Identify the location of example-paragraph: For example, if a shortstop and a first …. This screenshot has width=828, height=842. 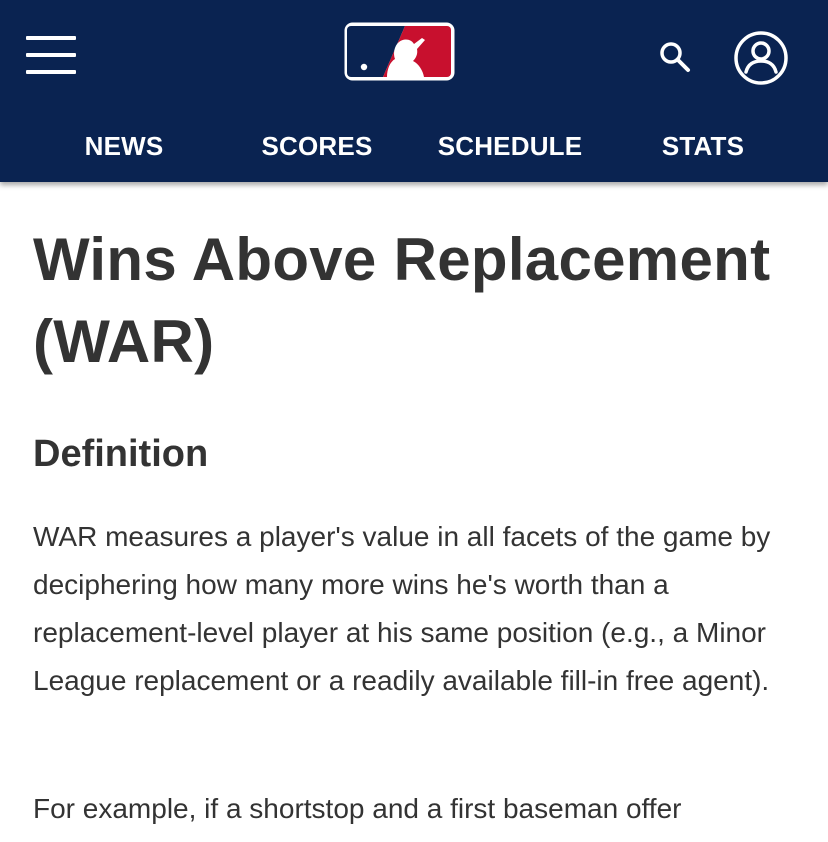
(357, 808).